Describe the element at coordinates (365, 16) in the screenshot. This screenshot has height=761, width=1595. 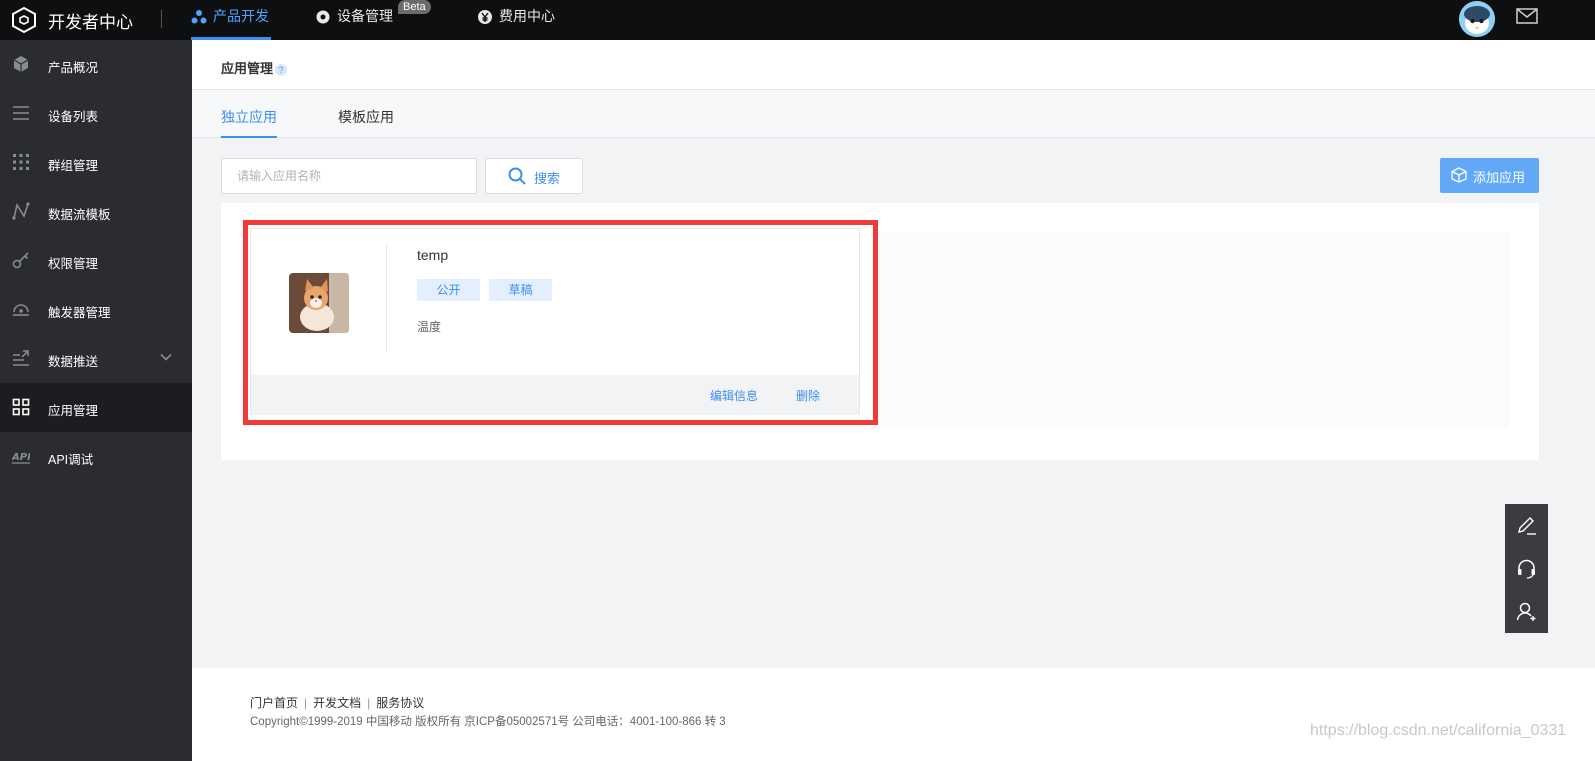
I see `nav-label: 设备管理` at that location.